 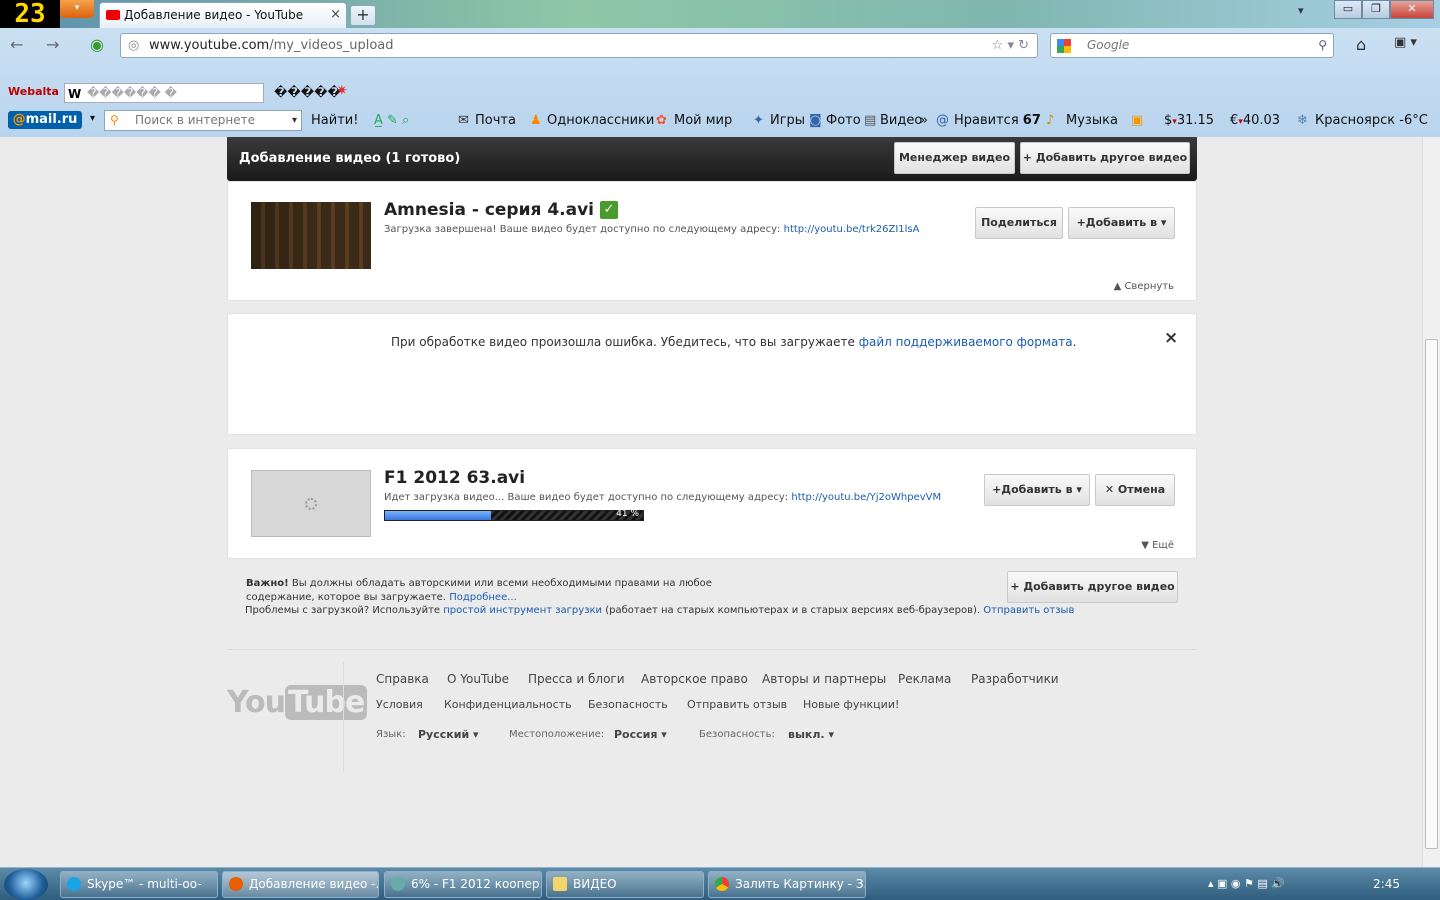 What do you see at coordinates (92, 118) in the screenshot?
I see `mailru-menu-icon: ▾` at bounding box center [92, 118].